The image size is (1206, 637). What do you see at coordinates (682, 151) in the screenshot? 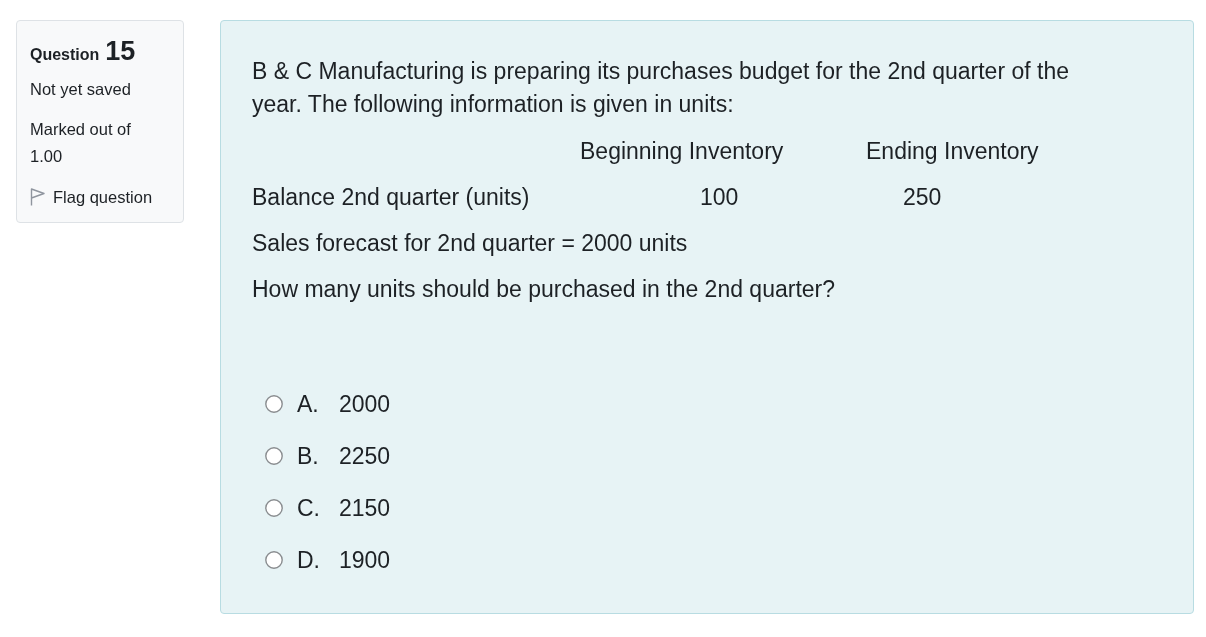
I see `column-header: Beginning Inventory` at bounding box center [682, 151].